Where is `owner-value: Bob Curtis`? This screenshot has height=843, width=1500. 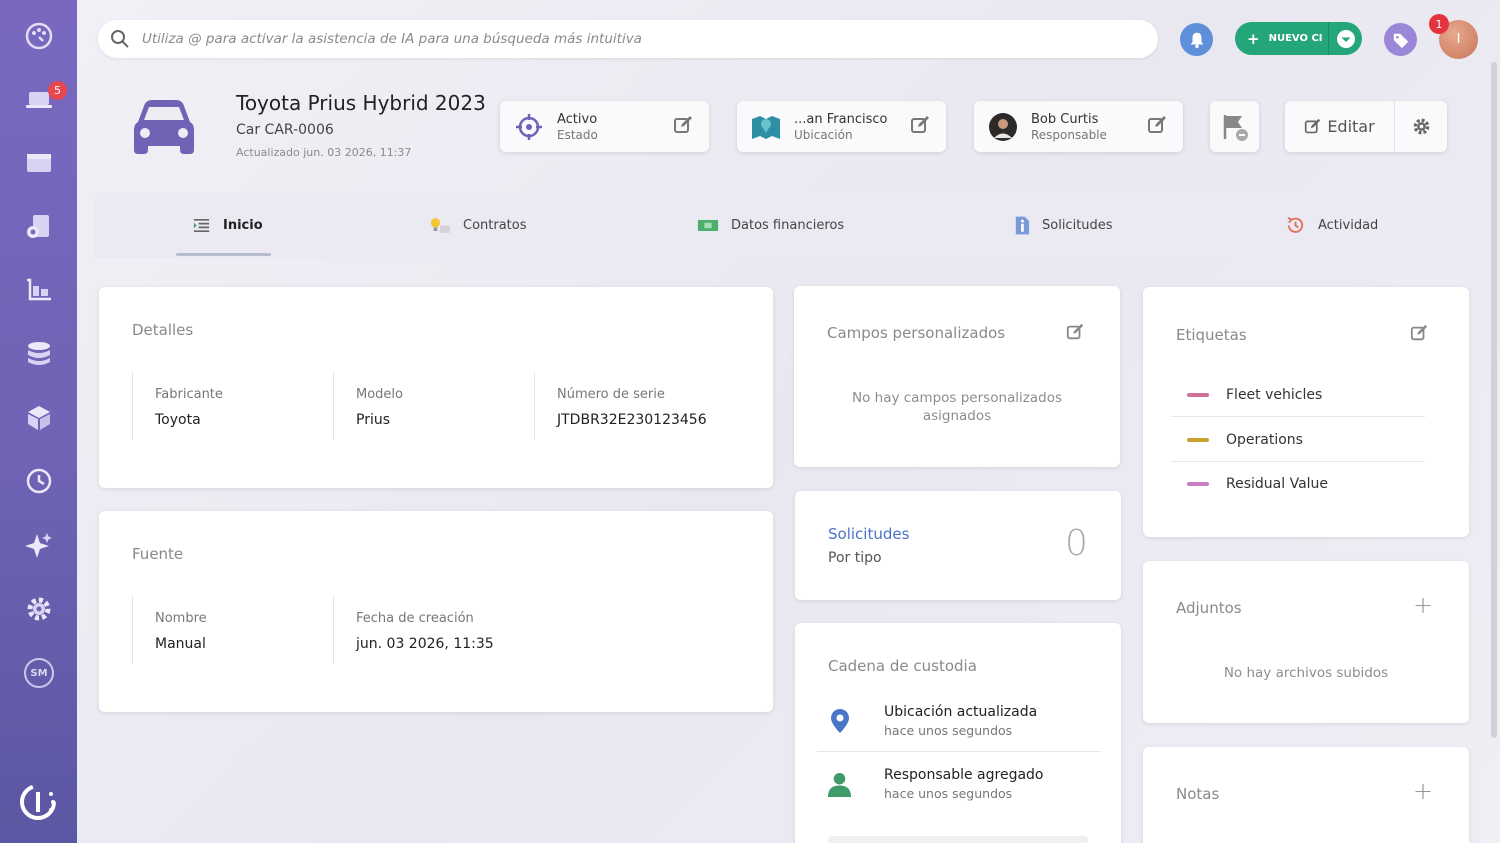
owner-value: Bob Curtis is located at coordinates (1065, 119).